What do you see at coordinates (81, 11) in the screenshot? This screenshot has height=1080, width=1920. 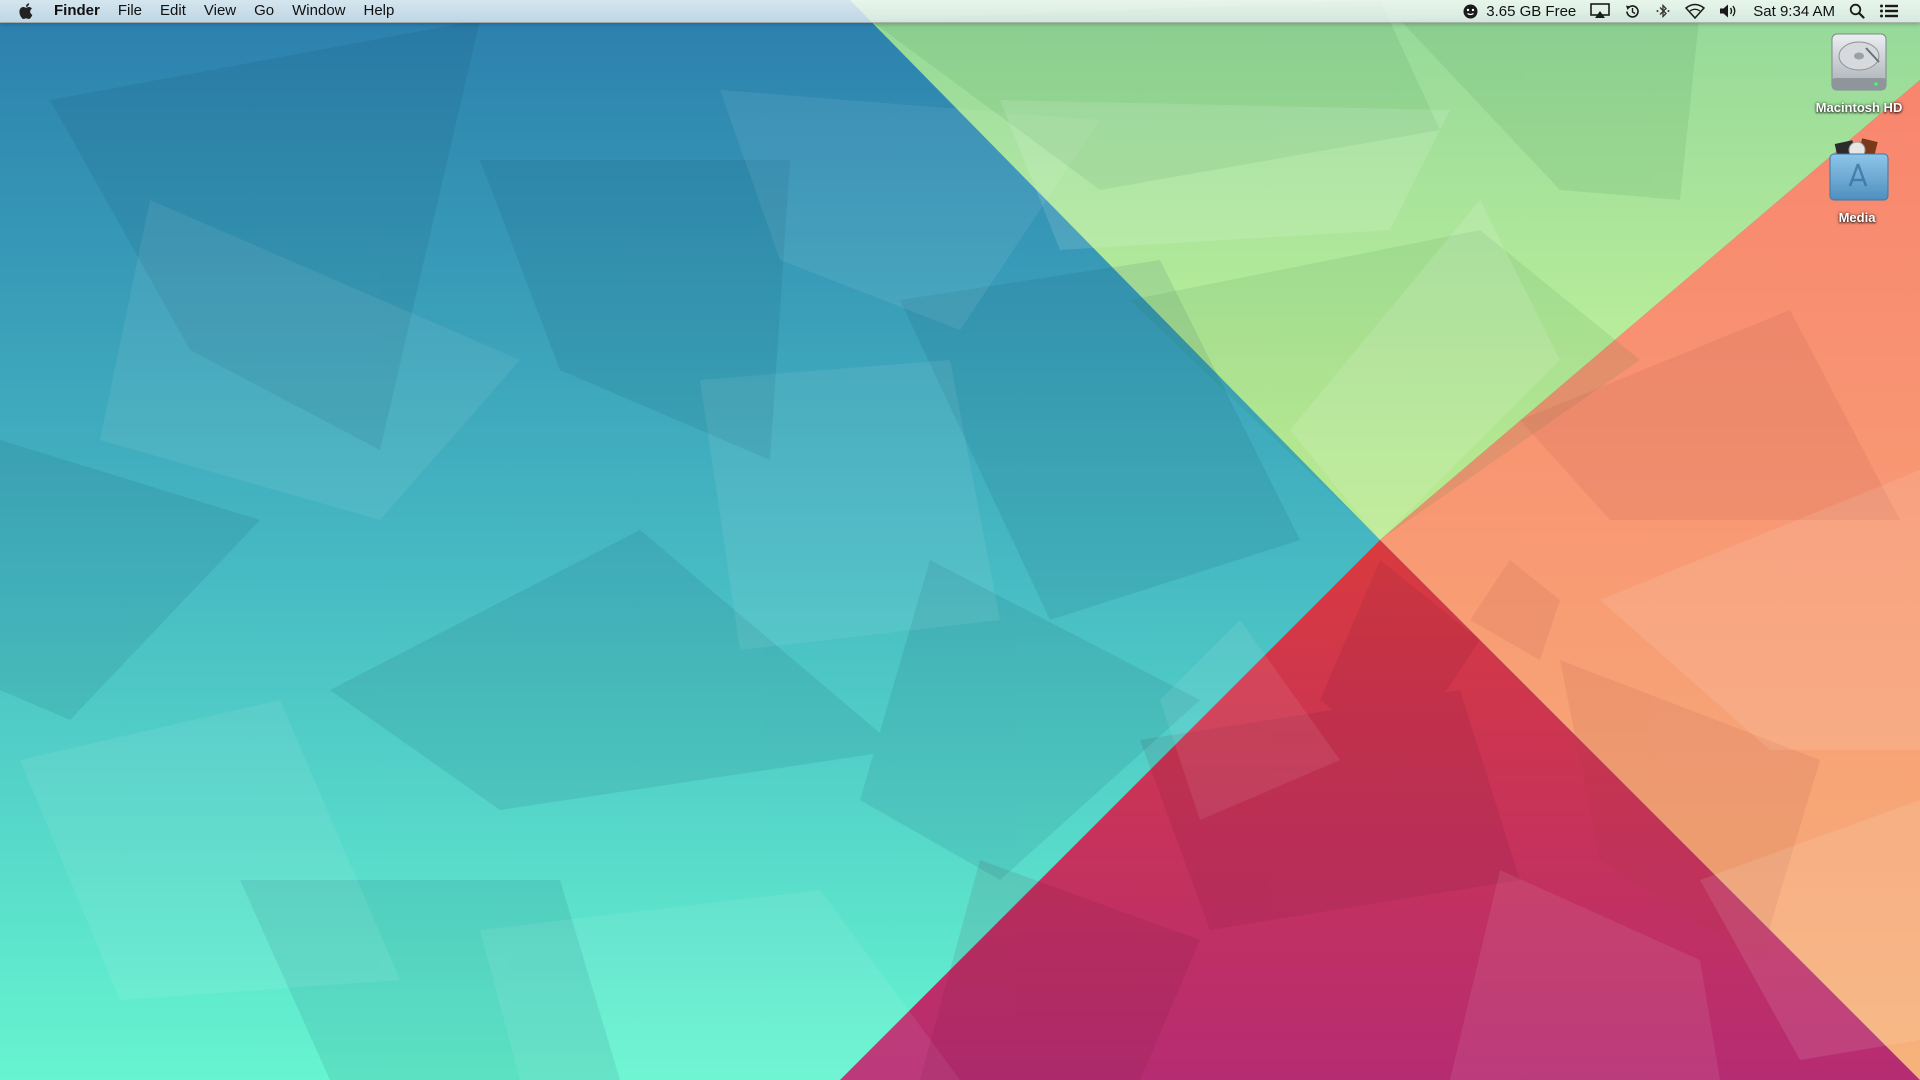 I see `menu-app-name: Finder` at bounding box center [81, 11].